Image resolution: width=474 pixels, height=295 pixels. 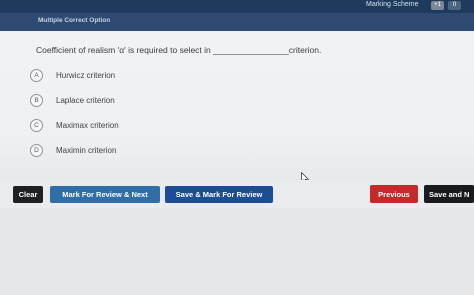 I want to click on mark-for-review-next-button: Mark For Review & Next, so click(x=105, y=194).